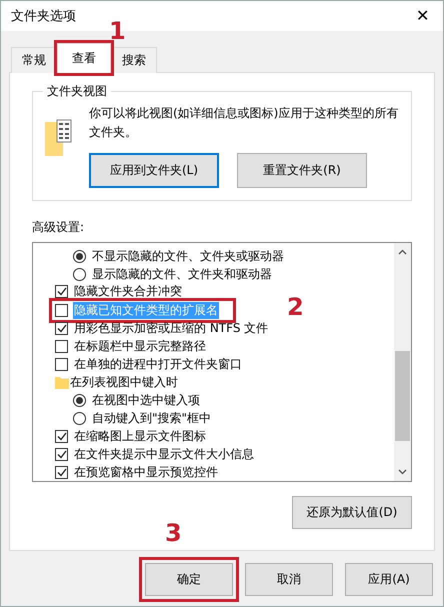 The image size is (444, 607). What do you see at coordinates (124, 383) in the screenshot?
I see `group-label: 在列表视图中键入时` at bounding box center [124, 383].